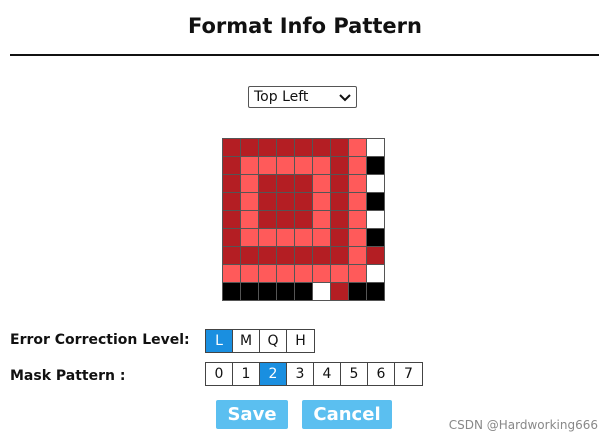 This screenshot has width=610, height=443. I want to click on mask-pattern-option-6: 6, so click(381, 374).